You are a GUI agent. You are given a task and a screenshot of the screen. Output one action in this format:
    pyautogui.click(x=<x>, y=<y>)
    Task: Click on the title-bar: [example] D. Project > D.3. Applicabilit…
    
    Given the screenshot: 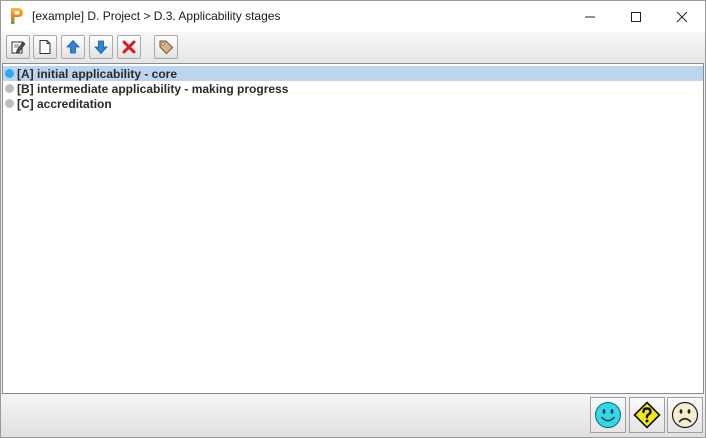 What is the action you would take?
    pyautogui.click(x=353, y=16)
    